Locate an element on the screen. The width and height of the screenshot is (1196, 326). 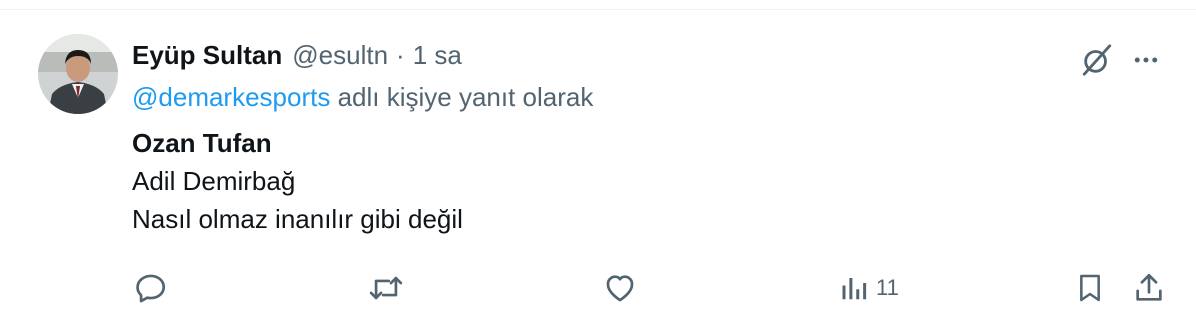
tweet-header: Eyüp Sultan @esultn · 1 sa is located at coordinates (297, 55).